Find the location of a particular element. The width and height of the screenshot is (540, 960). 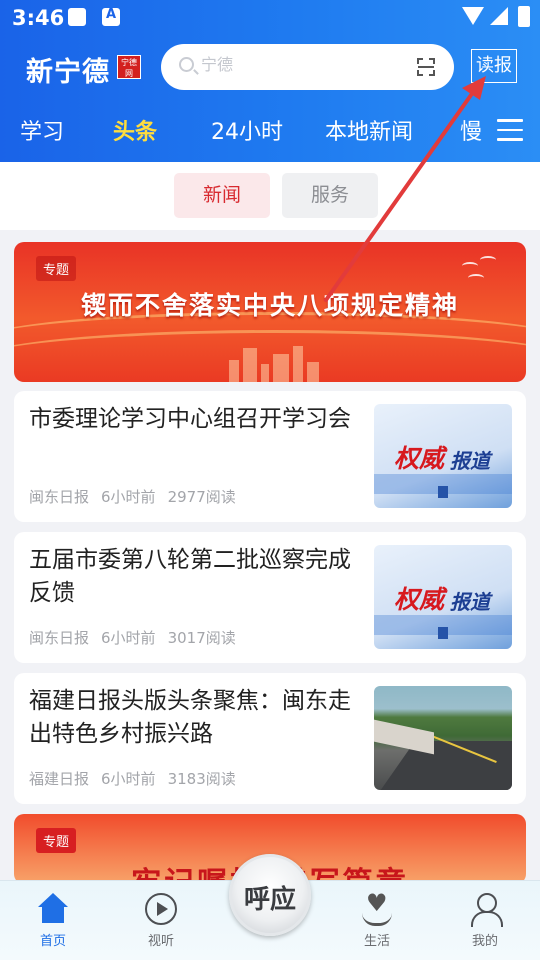

center-action-label: 呼应 is located at coordinates (269, 900).